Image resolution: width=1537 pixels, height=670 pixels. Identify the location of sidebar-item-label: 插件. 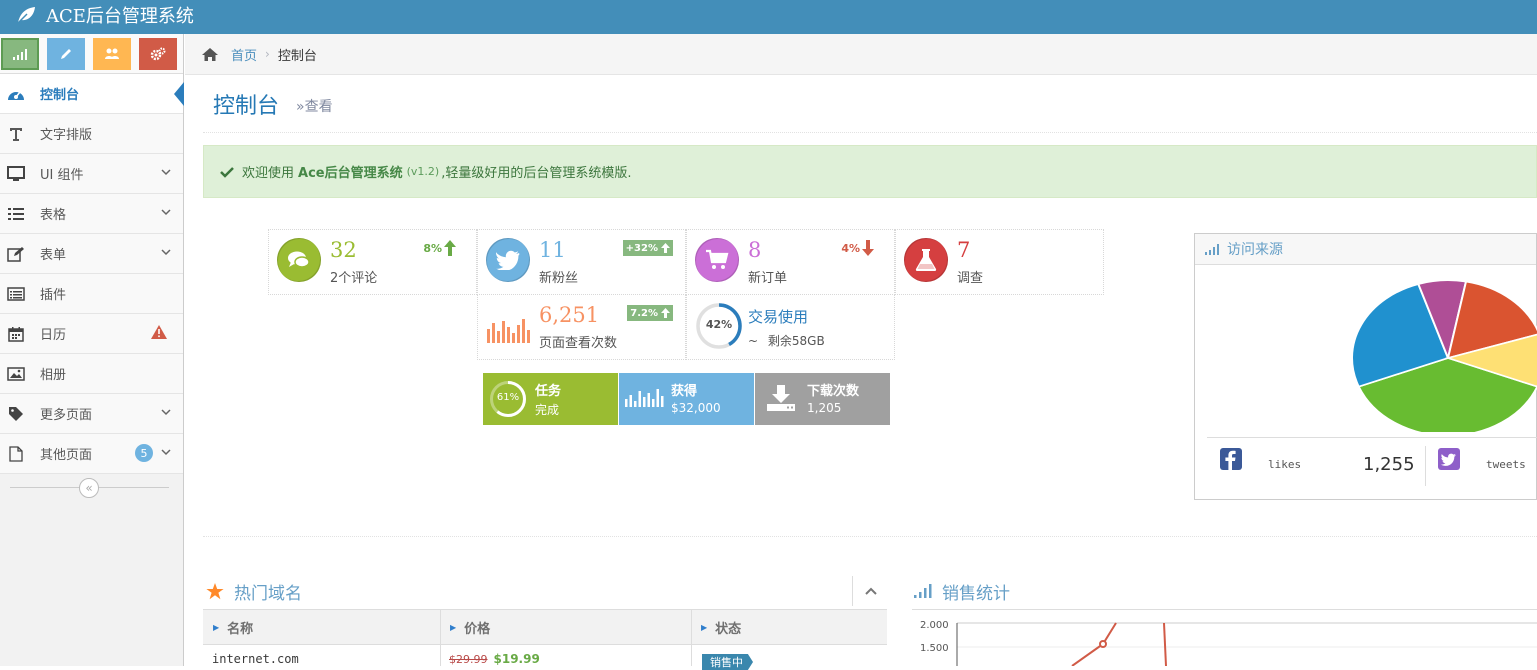
(53, 295).